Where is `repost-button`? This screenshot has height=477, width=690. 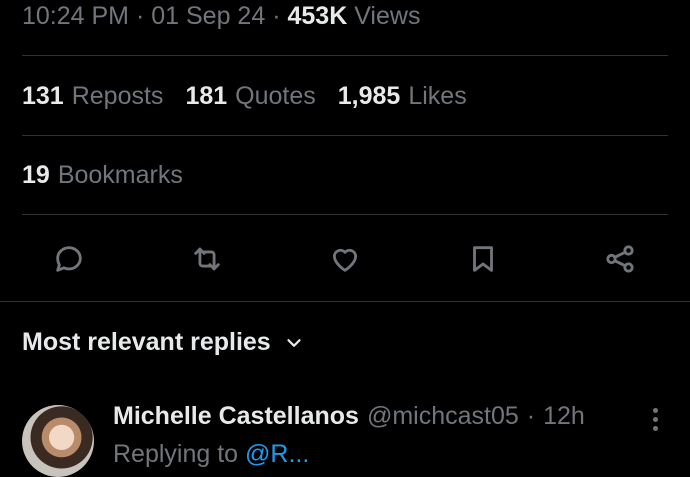 repost-button is located at coordinates (207, 259).